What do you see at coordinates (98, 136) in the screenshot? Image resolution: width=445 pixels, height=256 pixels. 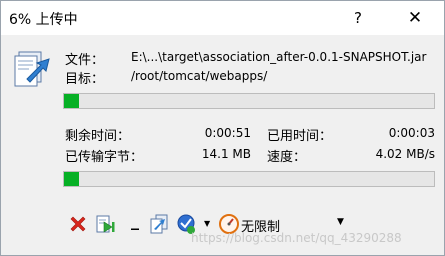 I see `remaining-time-label: 剩余时间：` at bounding box center [98, 136].